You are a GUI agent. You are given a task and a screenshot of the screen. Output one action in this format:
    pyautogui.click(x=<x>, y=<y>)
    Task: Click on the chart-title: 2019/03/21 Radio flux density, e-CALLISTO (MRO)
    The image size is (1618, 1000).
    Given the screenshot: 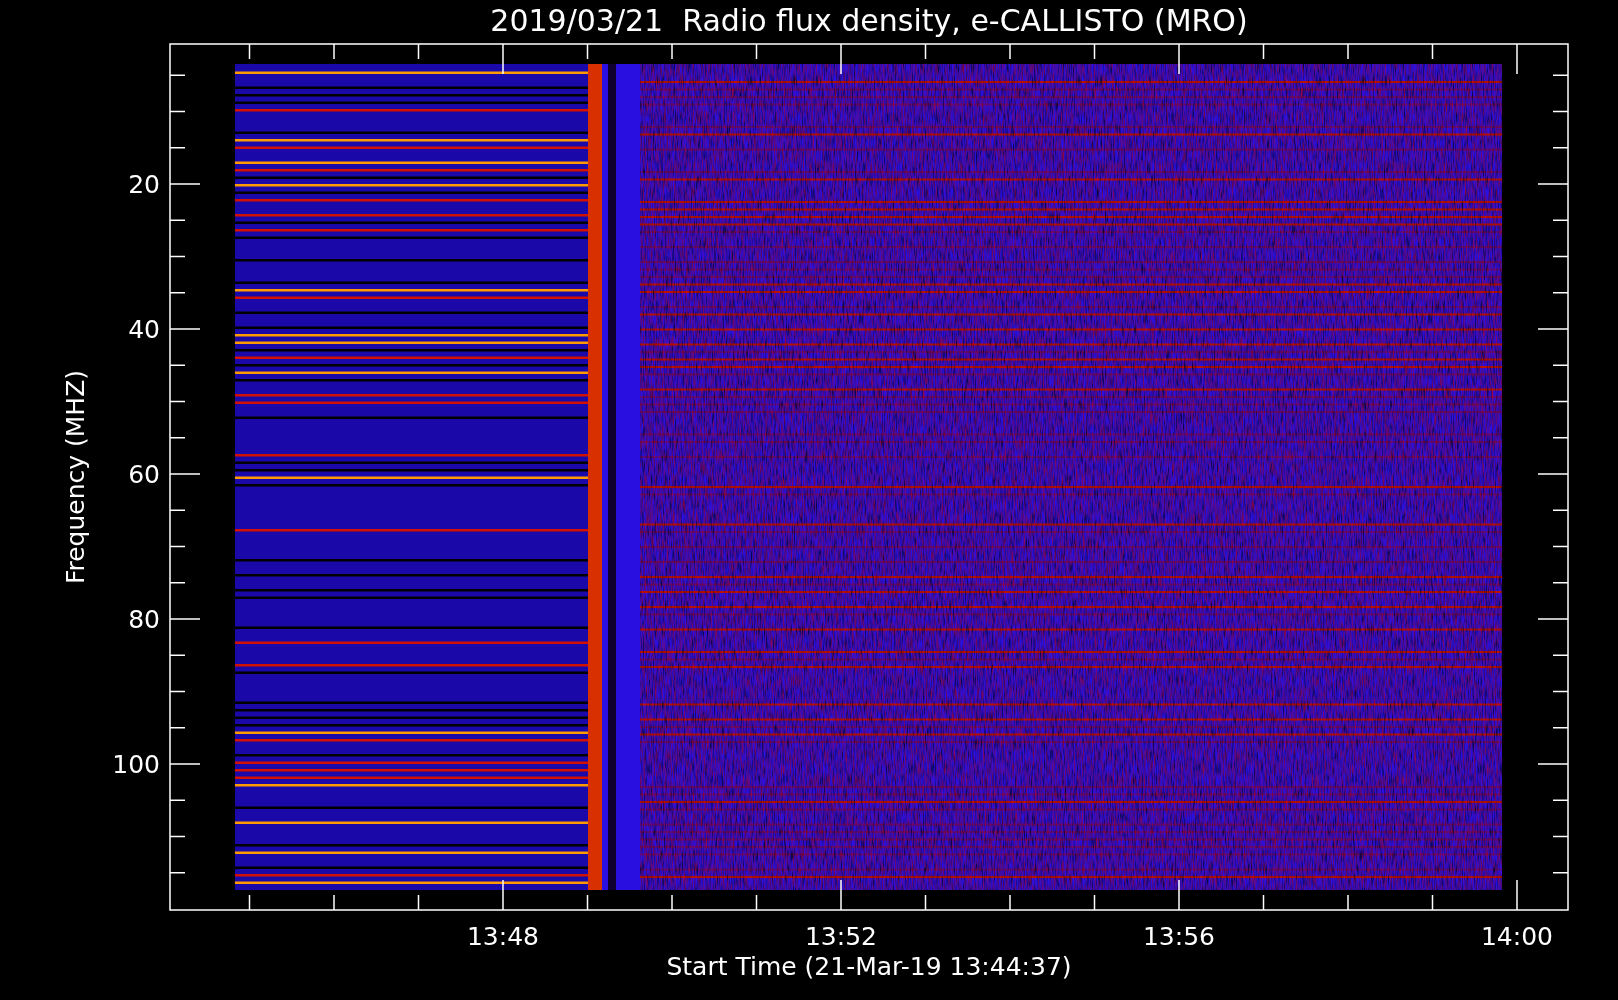 What is the action you would take?
    pyautogui.click(x=869, y=20)
    